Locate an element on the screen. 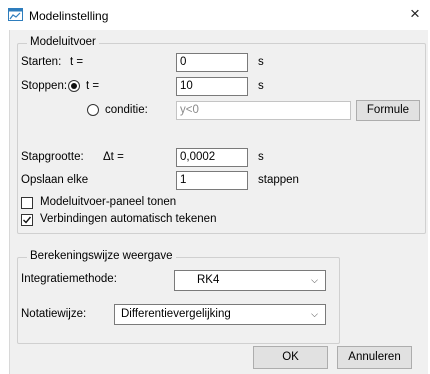 Image resolution: width=430 pixels, height=374 pixels. notation-select: Differentievergelijking ⌵ is located at coordinates (220, 314).